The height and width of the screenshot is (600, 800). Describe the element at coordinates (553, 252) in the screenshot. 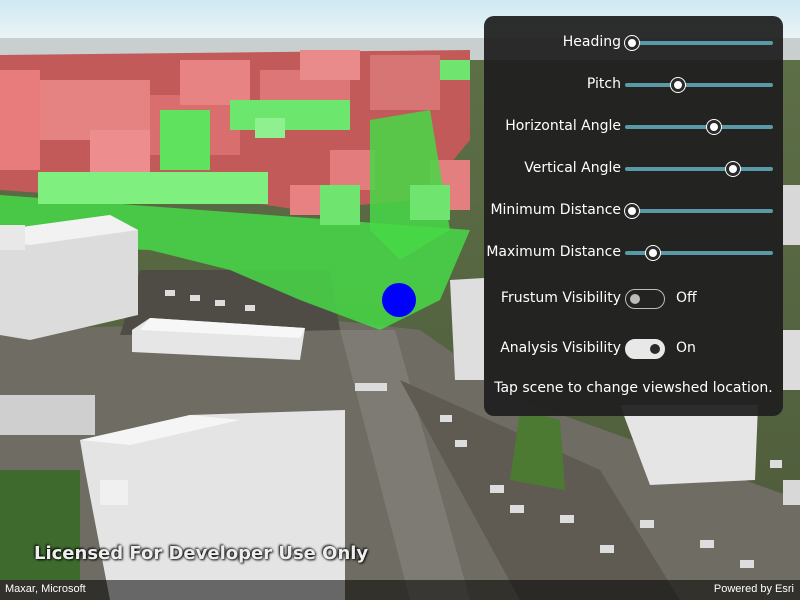

I see `maximum-distance-label: Maximum Distance` at that location.